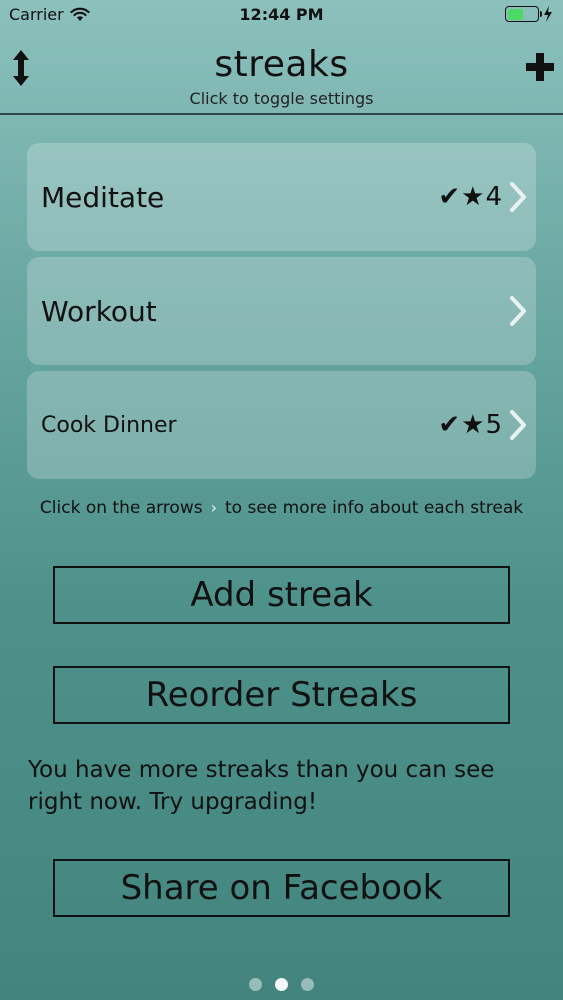 This screenshot has width=563, height=1000. I want to click on streak-badge: ✔ ★ 5, so click(470, 425).